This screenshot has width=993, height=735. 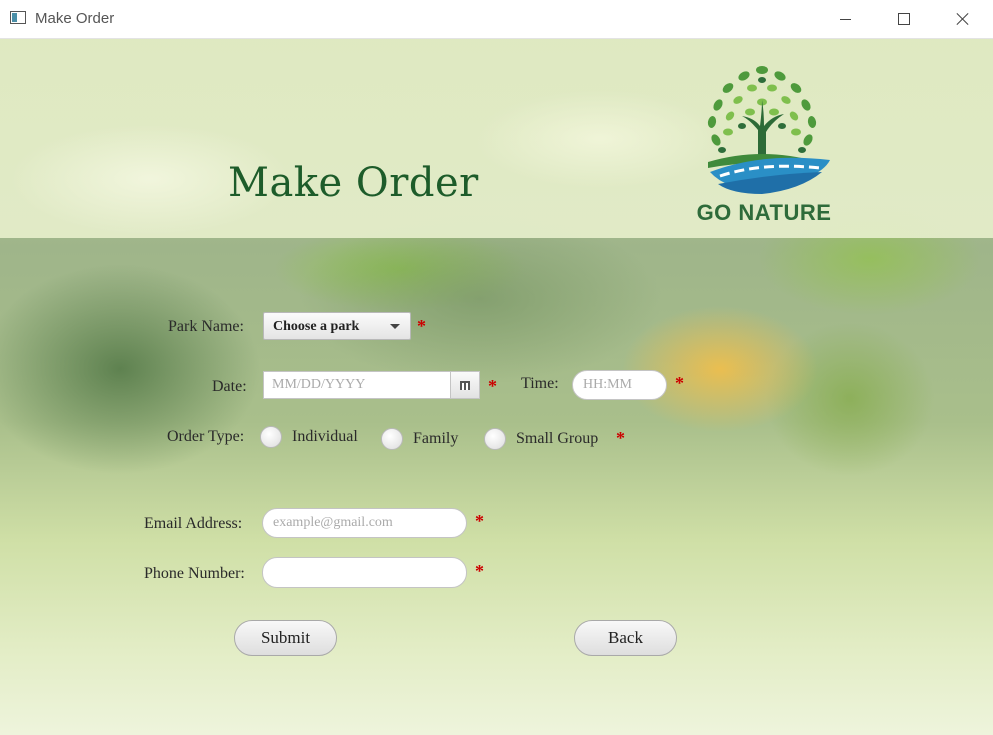 What do you see at coordinates (540, 383) in the screenshot?
I see `time-label: Time:` at bounding box center [540, 383].